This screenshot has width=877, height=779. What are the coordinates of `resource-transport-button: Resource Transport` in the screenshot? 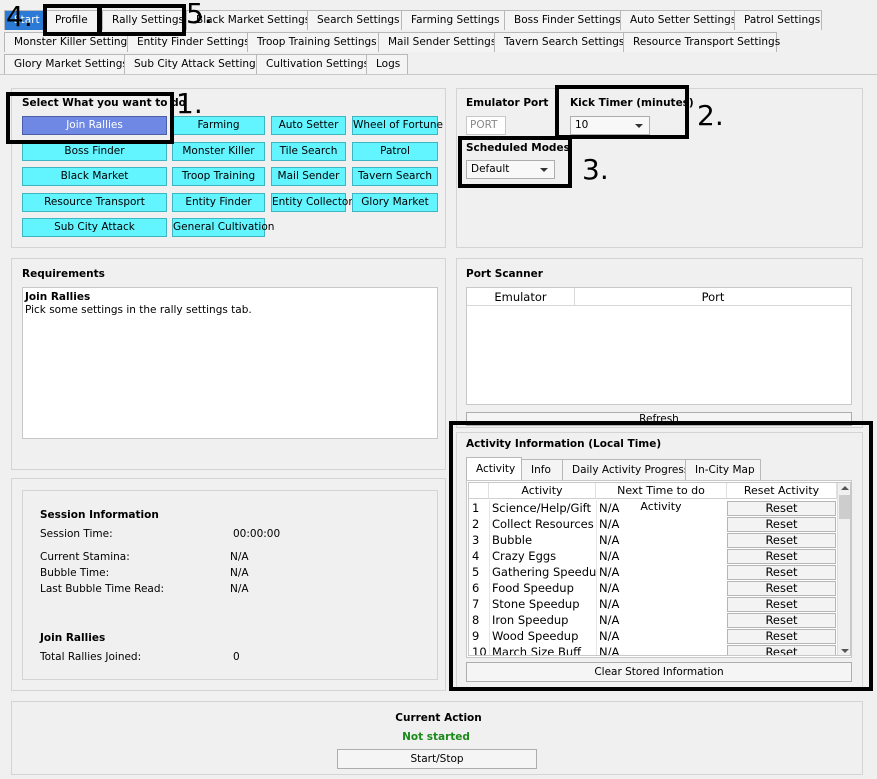 It's located at (94, 202).